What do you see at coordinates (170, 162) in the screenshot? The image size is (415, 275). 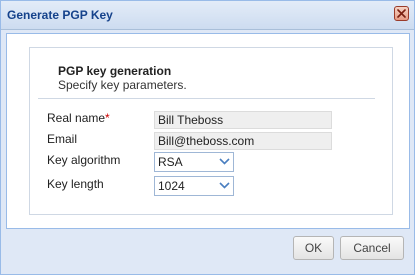 I see `key-algorithm-value: RSA` at bounding box center [170, 162].